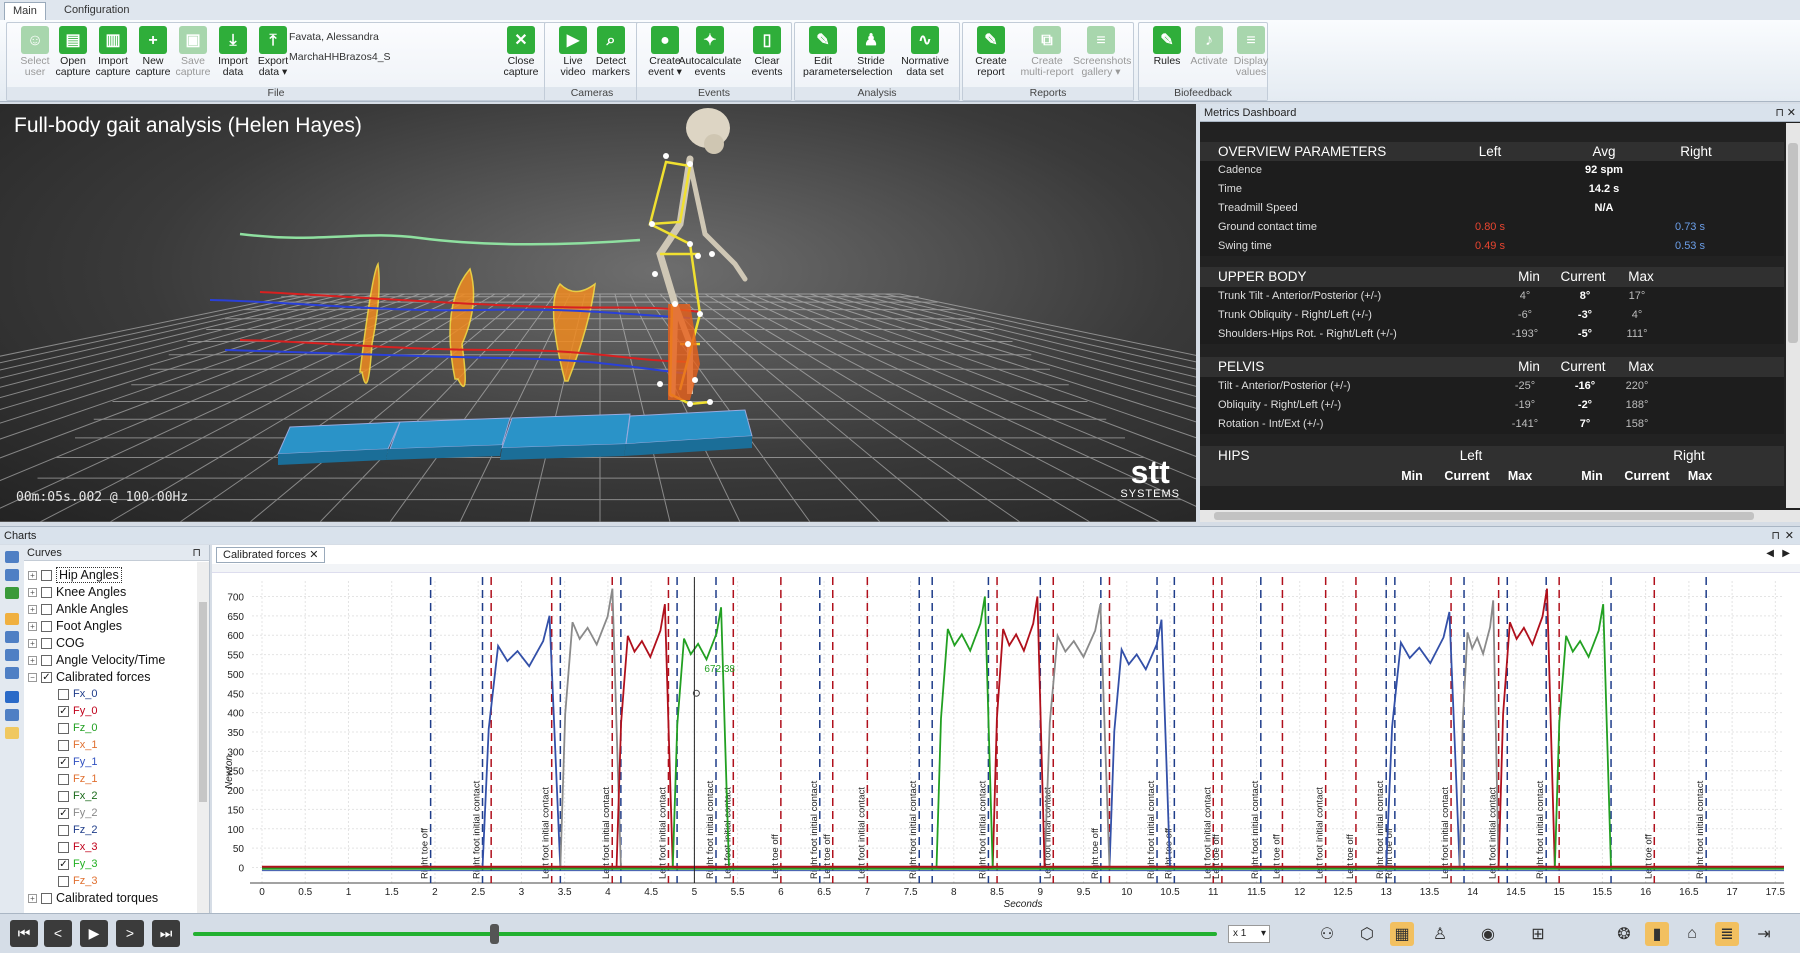 The height and width of the screenshot is (953, 1800). What do you see at coordinates (77, 830) in the screenshot?
I see `curve-item-fz-2: Fz_2` at bounding box center [77, 830].